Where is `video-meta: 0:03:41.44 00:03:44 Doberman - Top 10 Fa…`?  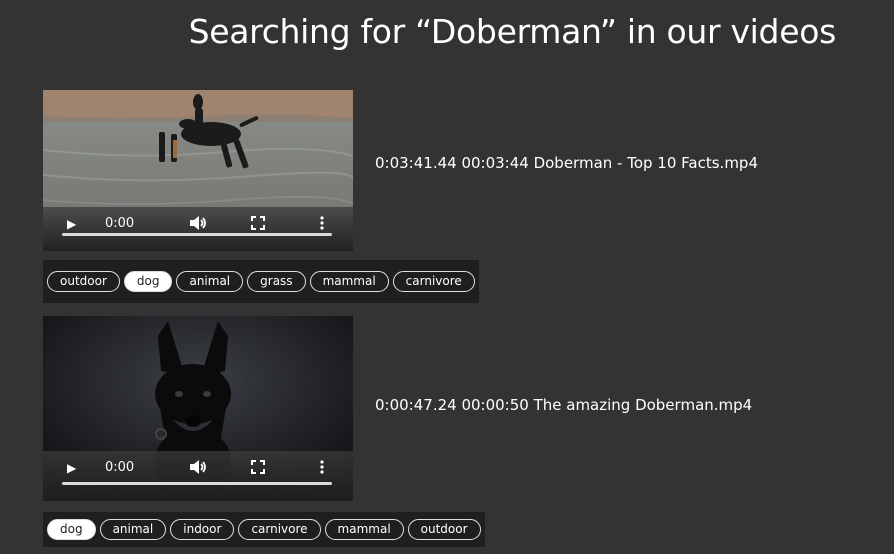 video-meta: 0:03:41.44 00:03:44 Doberman - Top 10 Fa… is located at coordinates (566, 163).